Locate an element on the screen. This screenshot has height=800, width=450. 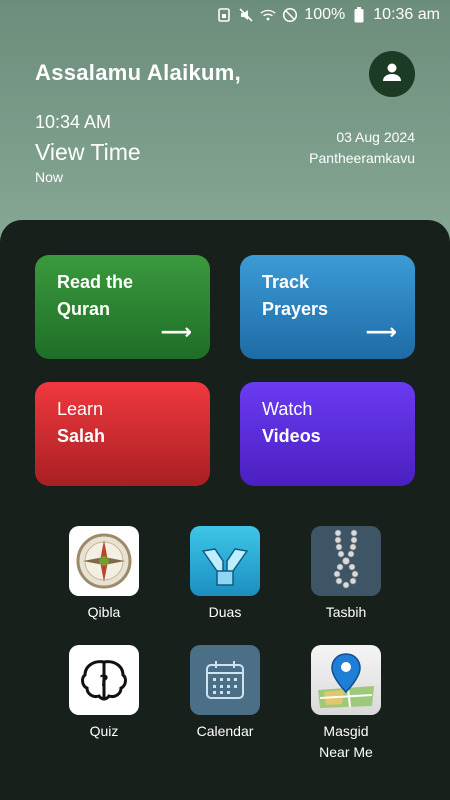
card-label-line2: Videos is located at coordinates (291, 436).